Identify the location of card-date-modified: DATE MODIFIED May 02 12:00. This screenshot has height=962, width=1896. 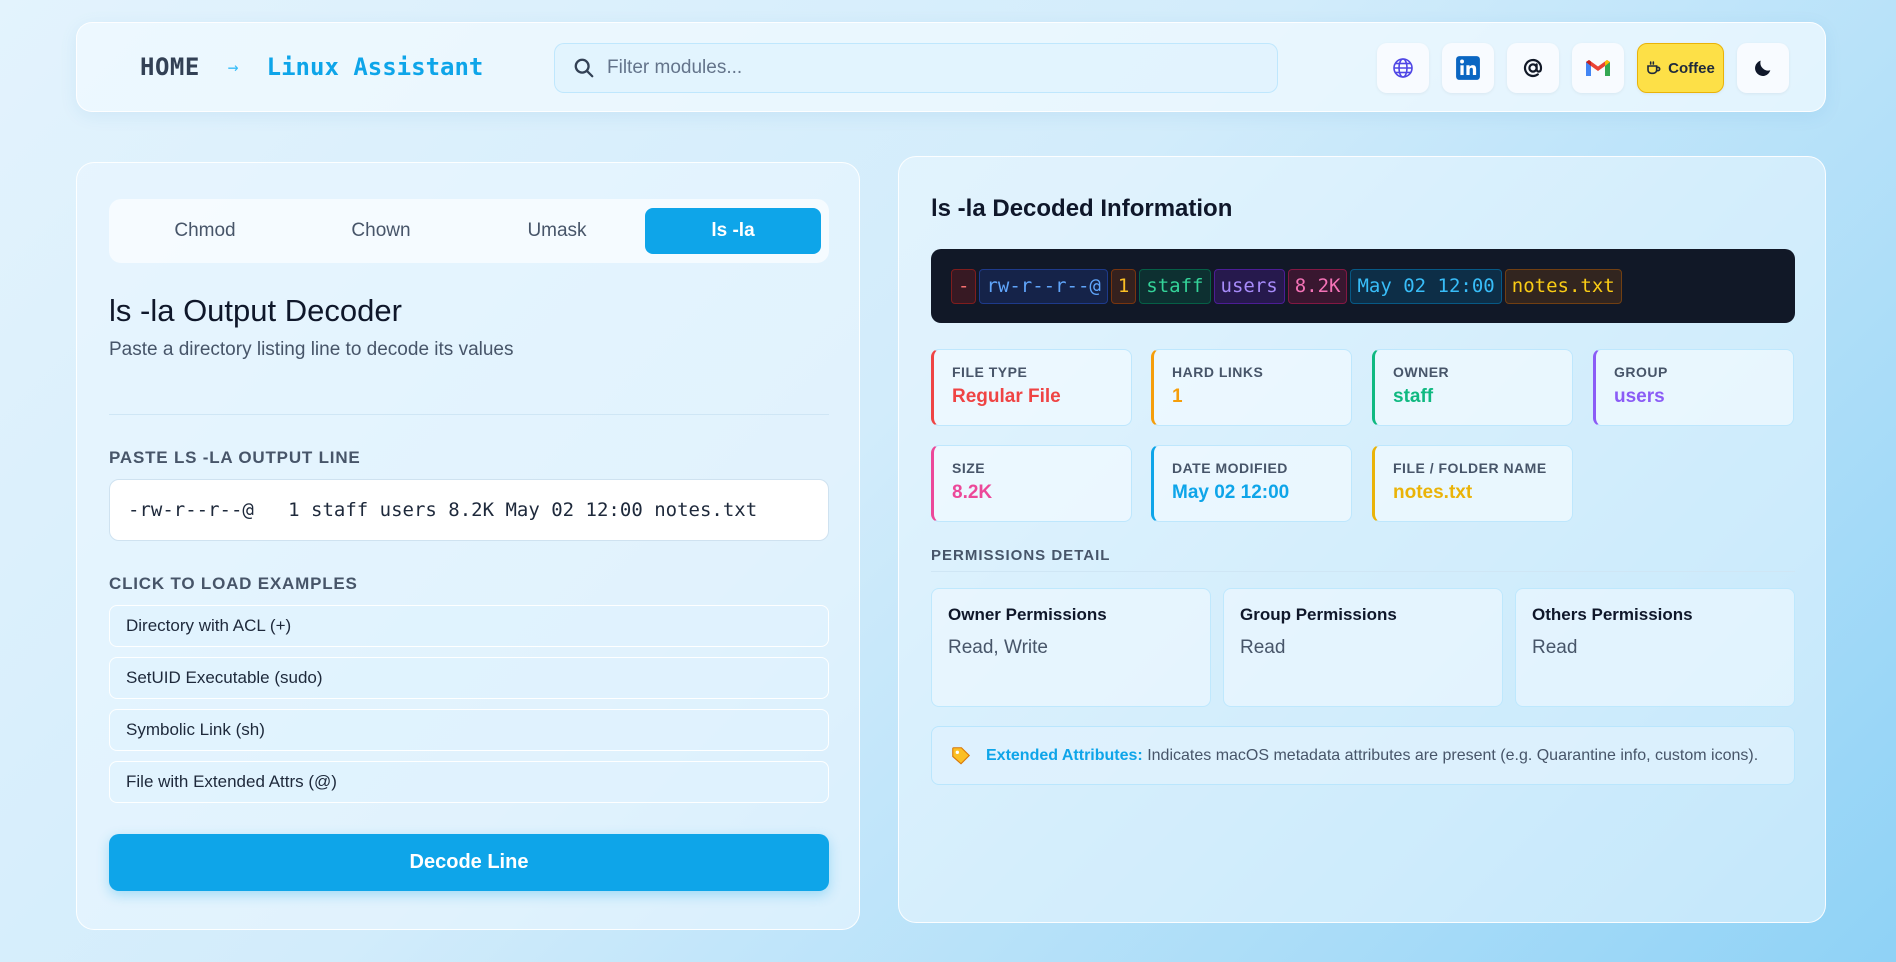
(1251, 483).